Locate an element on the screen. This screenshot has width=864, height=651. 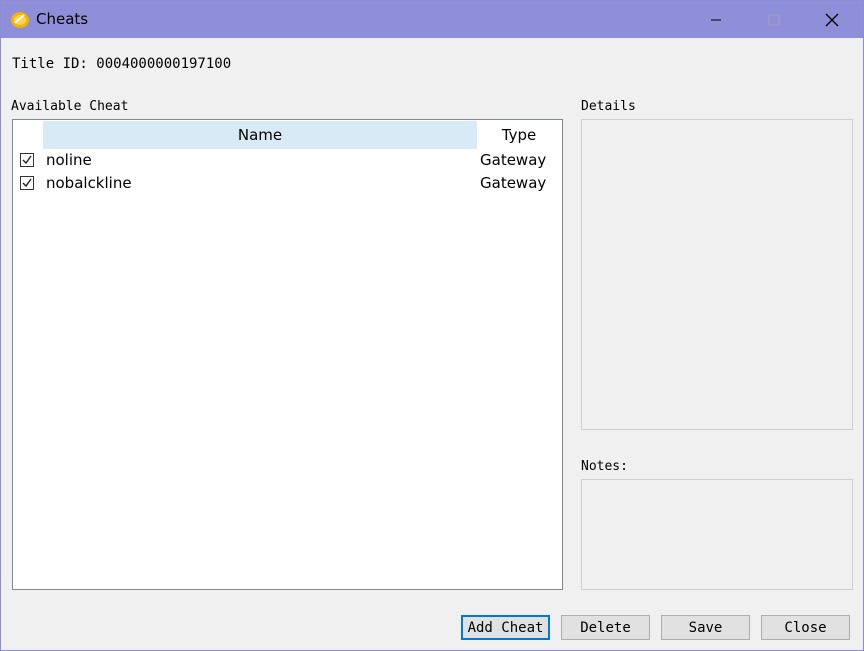
delete-button: Delete is located at coordinates (605, 627).